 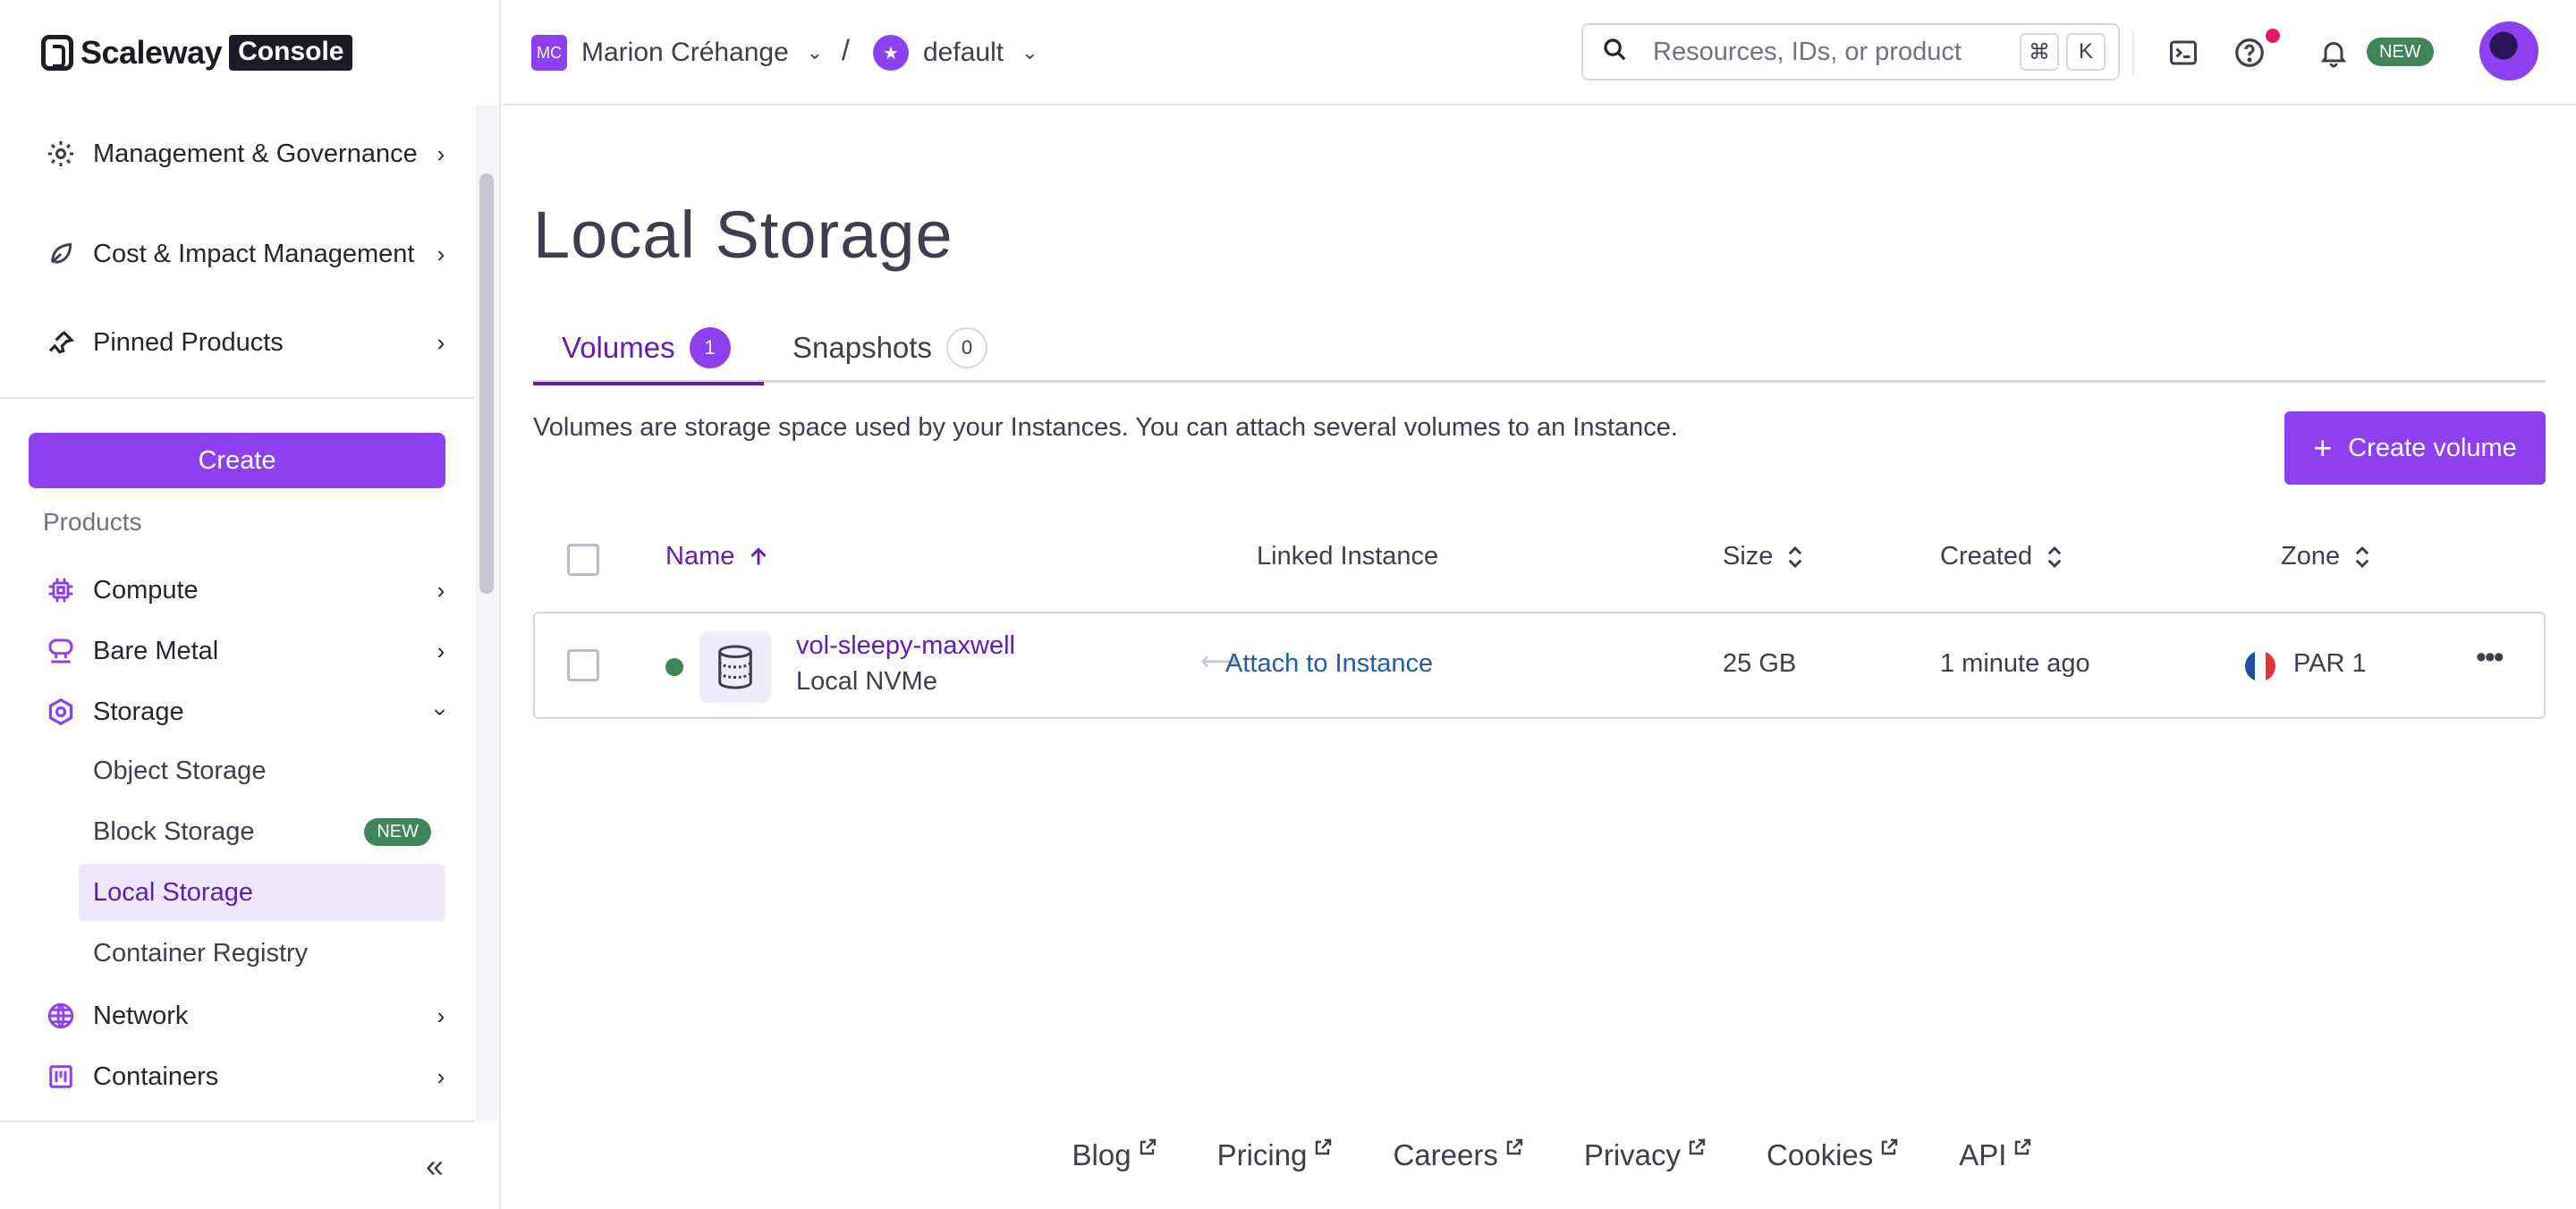 I want to click on user-avatar, so click(x=2508, y=50).